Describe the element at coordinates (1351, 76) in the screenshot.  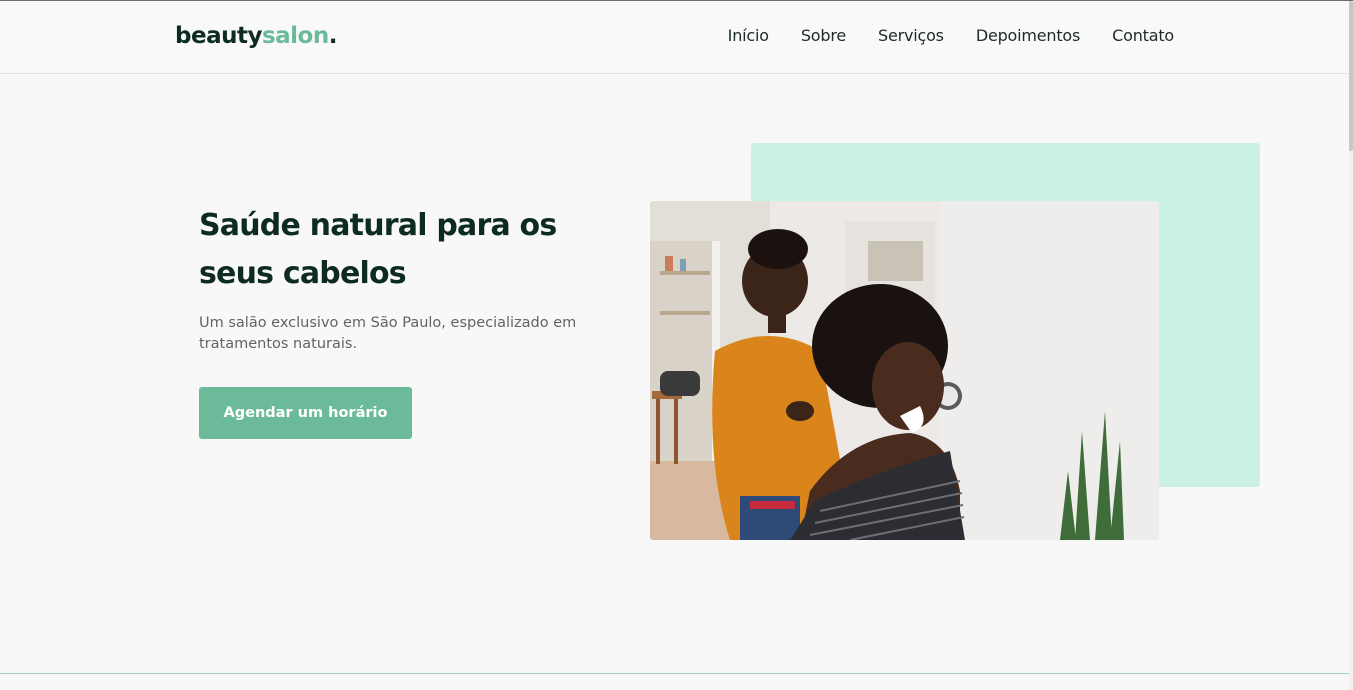
I see `scrollbar-thumb` at that location.